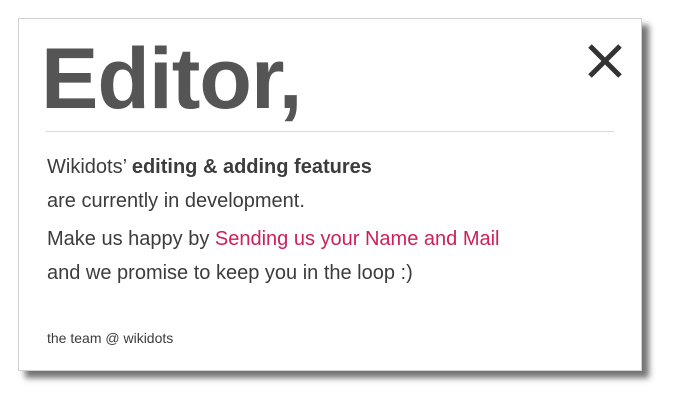 This screenshot has width=674, height=404. I want to click on message-cta-prefix: Make us happy by, so click(128, 239).